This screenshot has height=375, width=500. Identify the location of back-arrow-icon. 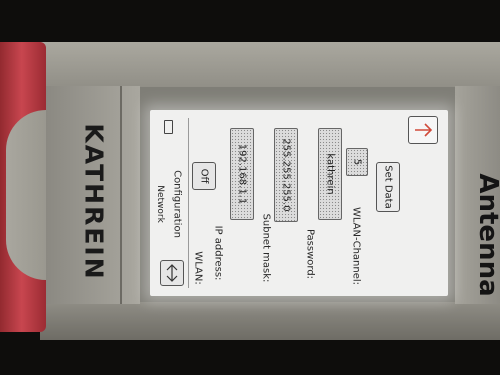
(172, 273).